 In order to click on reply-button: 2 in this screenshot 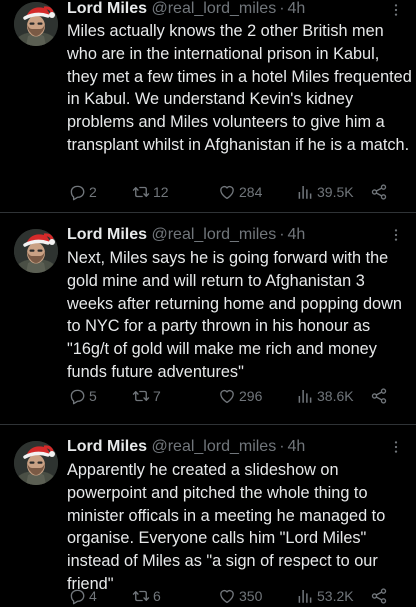, I will do `click(82, 192)`.